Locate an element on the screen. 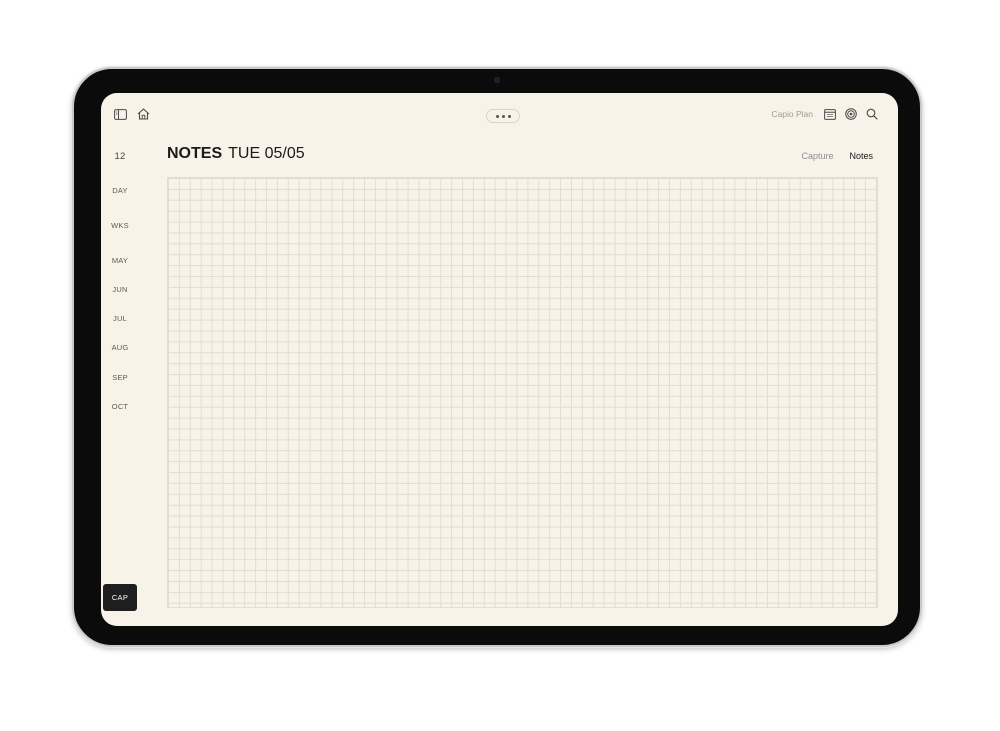 This screenshot has width=1000, height=731. page-header: NOTES TUE 05/05 is located at coordinates (236, 154).